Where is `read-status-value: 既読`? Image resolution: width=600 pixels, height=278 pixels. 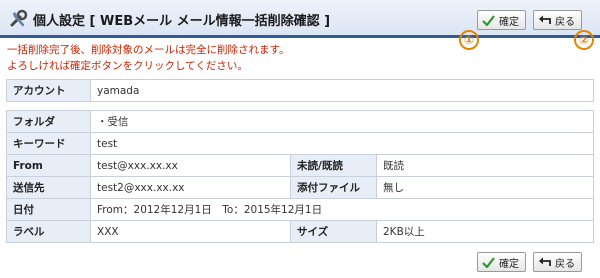
read-status-value: 既読 is located at coordinates (485, 165).